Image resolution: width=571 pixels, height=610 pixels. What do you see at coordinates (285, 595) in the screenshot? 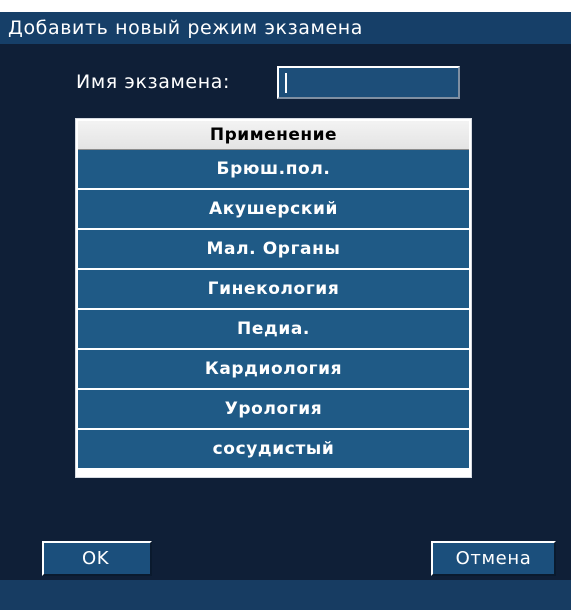
I see `footer-bar` at bounding box center [285, 595].